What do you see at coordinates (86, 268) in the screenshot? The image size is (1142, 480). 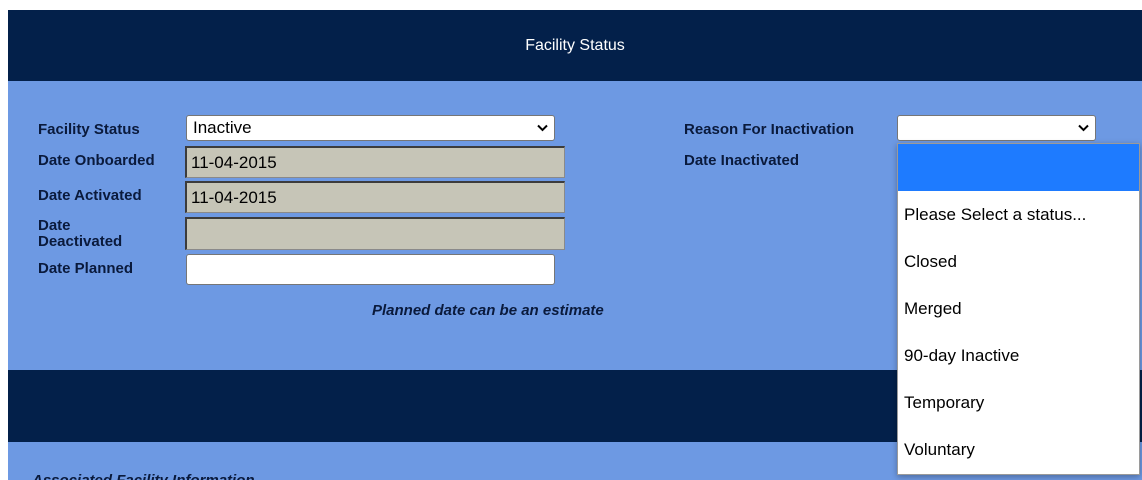 I see `date-planned-label: Date Planned` at bounding box center [86, 268].